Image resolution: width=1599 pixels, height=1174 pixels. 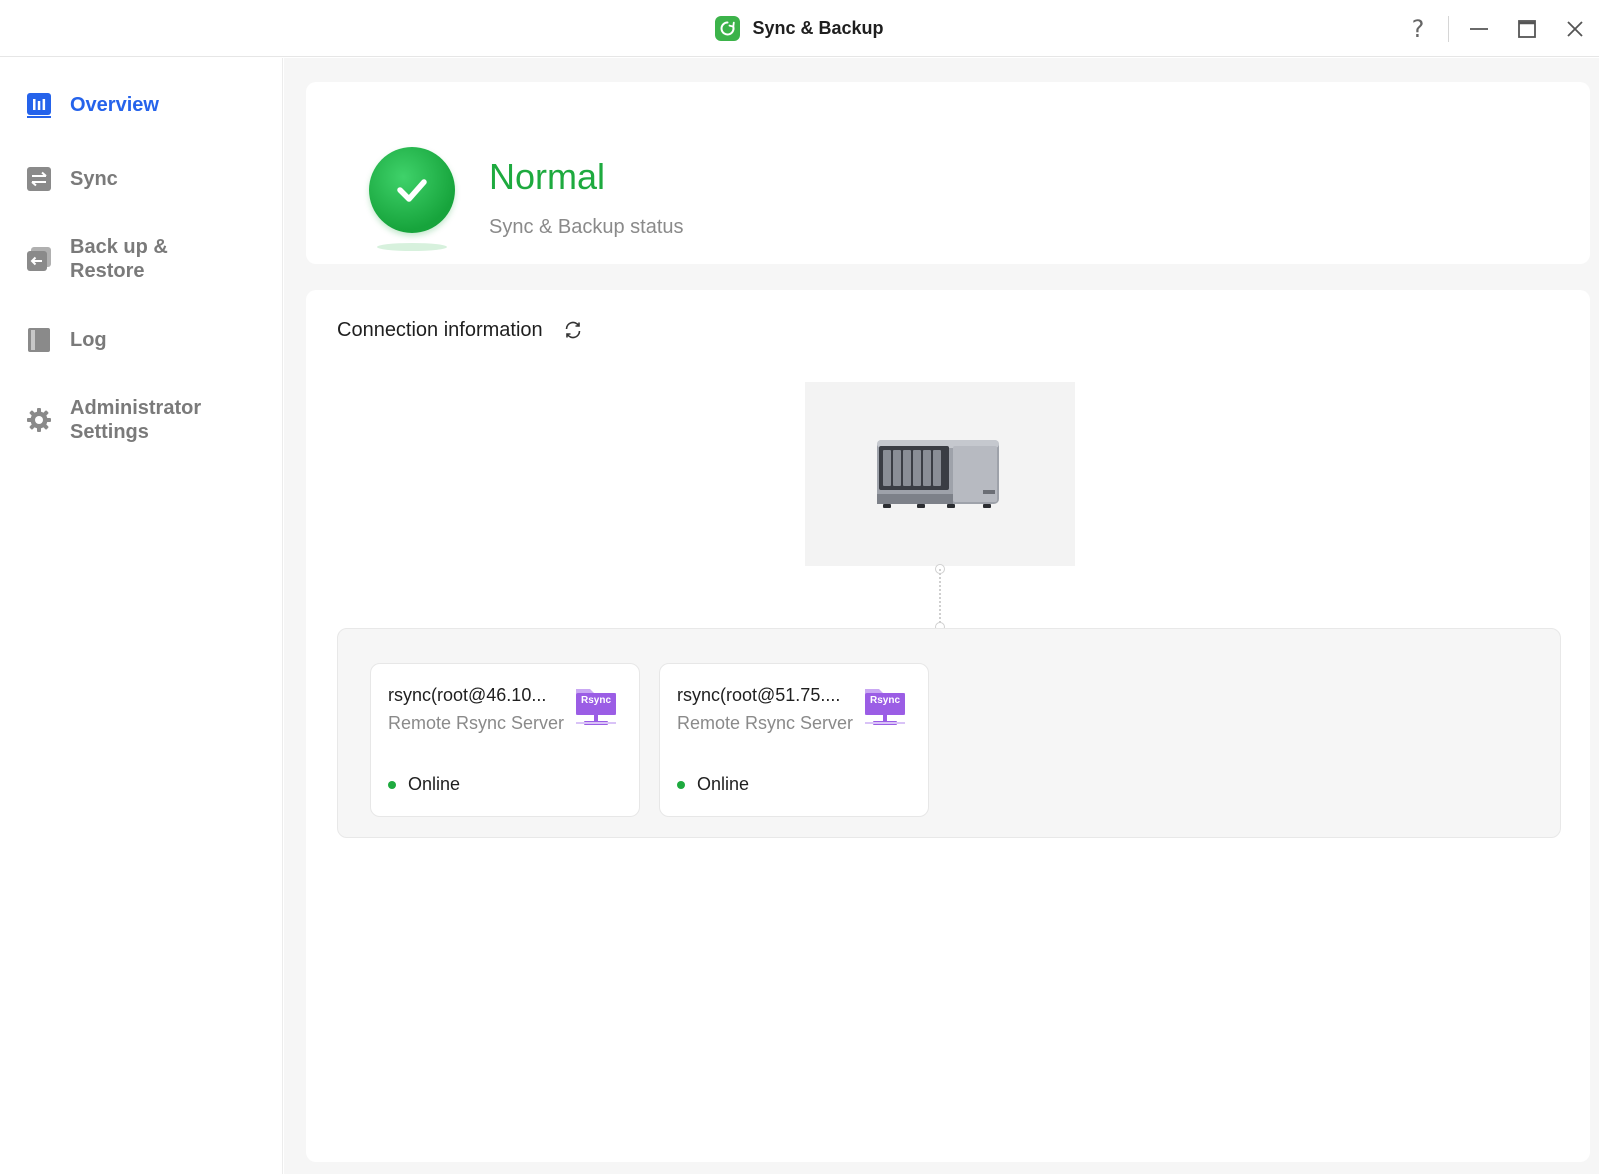 I want to click on status-title: Normal, so click(x=547, y=176).